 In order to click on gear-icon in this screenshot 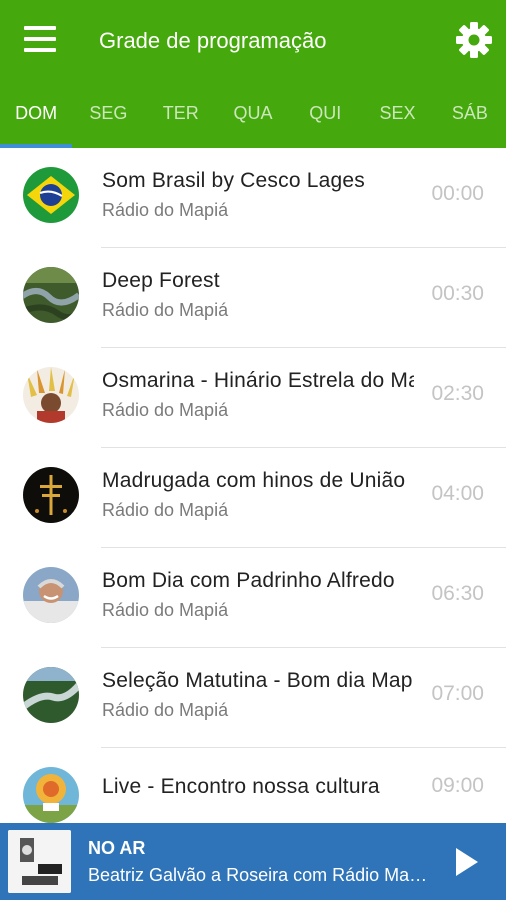, I will do `click(474, 40)`.